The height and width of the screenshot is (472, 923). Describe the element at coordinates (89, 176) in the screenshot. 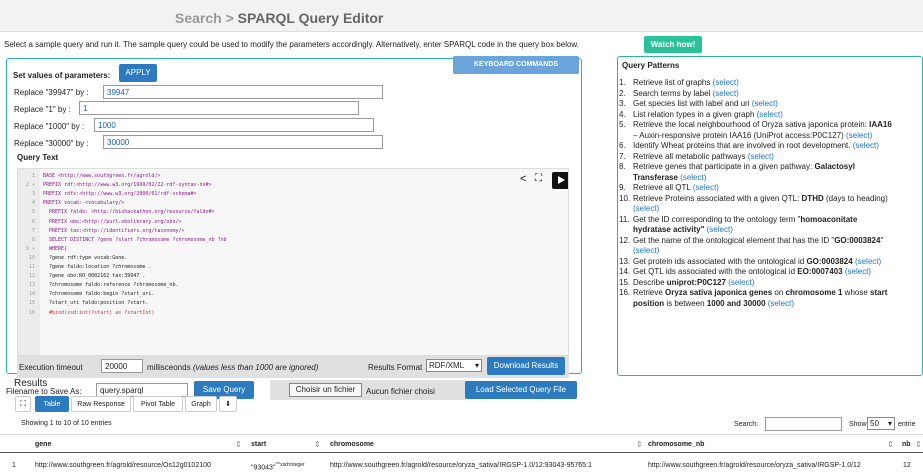

I see `code-line: 1 BASE <http://www.southgreen.fr/agrold/>` at that location.